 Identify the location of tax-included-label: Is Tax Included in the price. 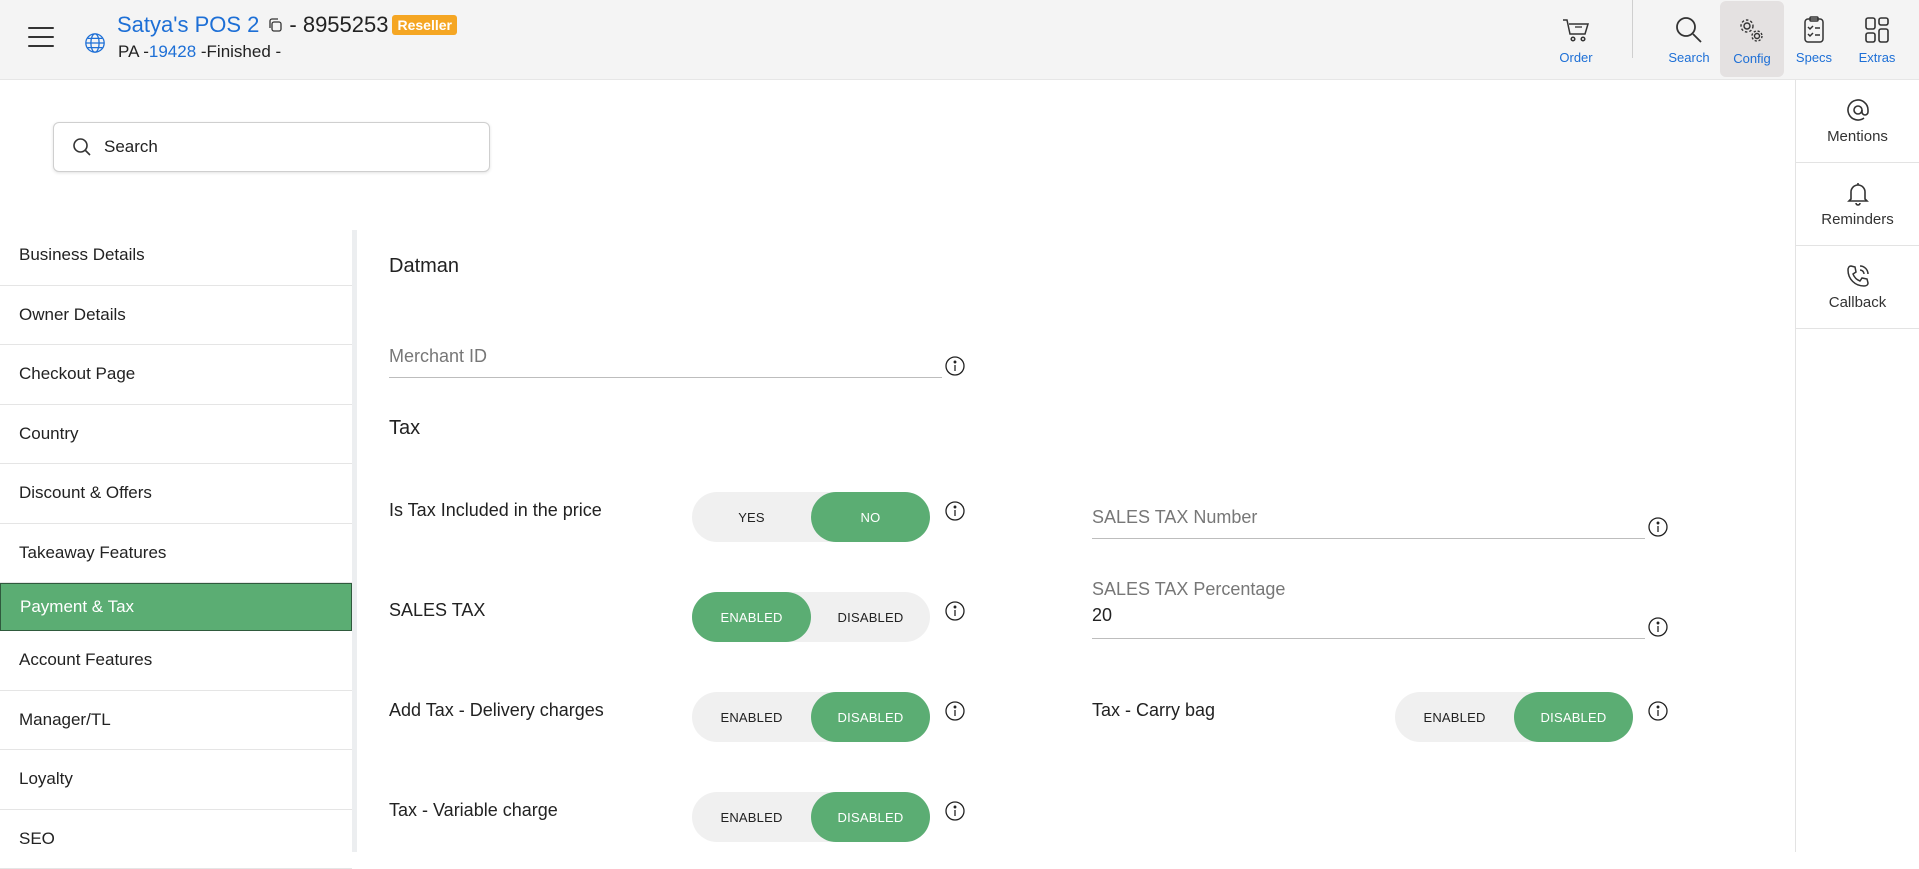
(495, 510).